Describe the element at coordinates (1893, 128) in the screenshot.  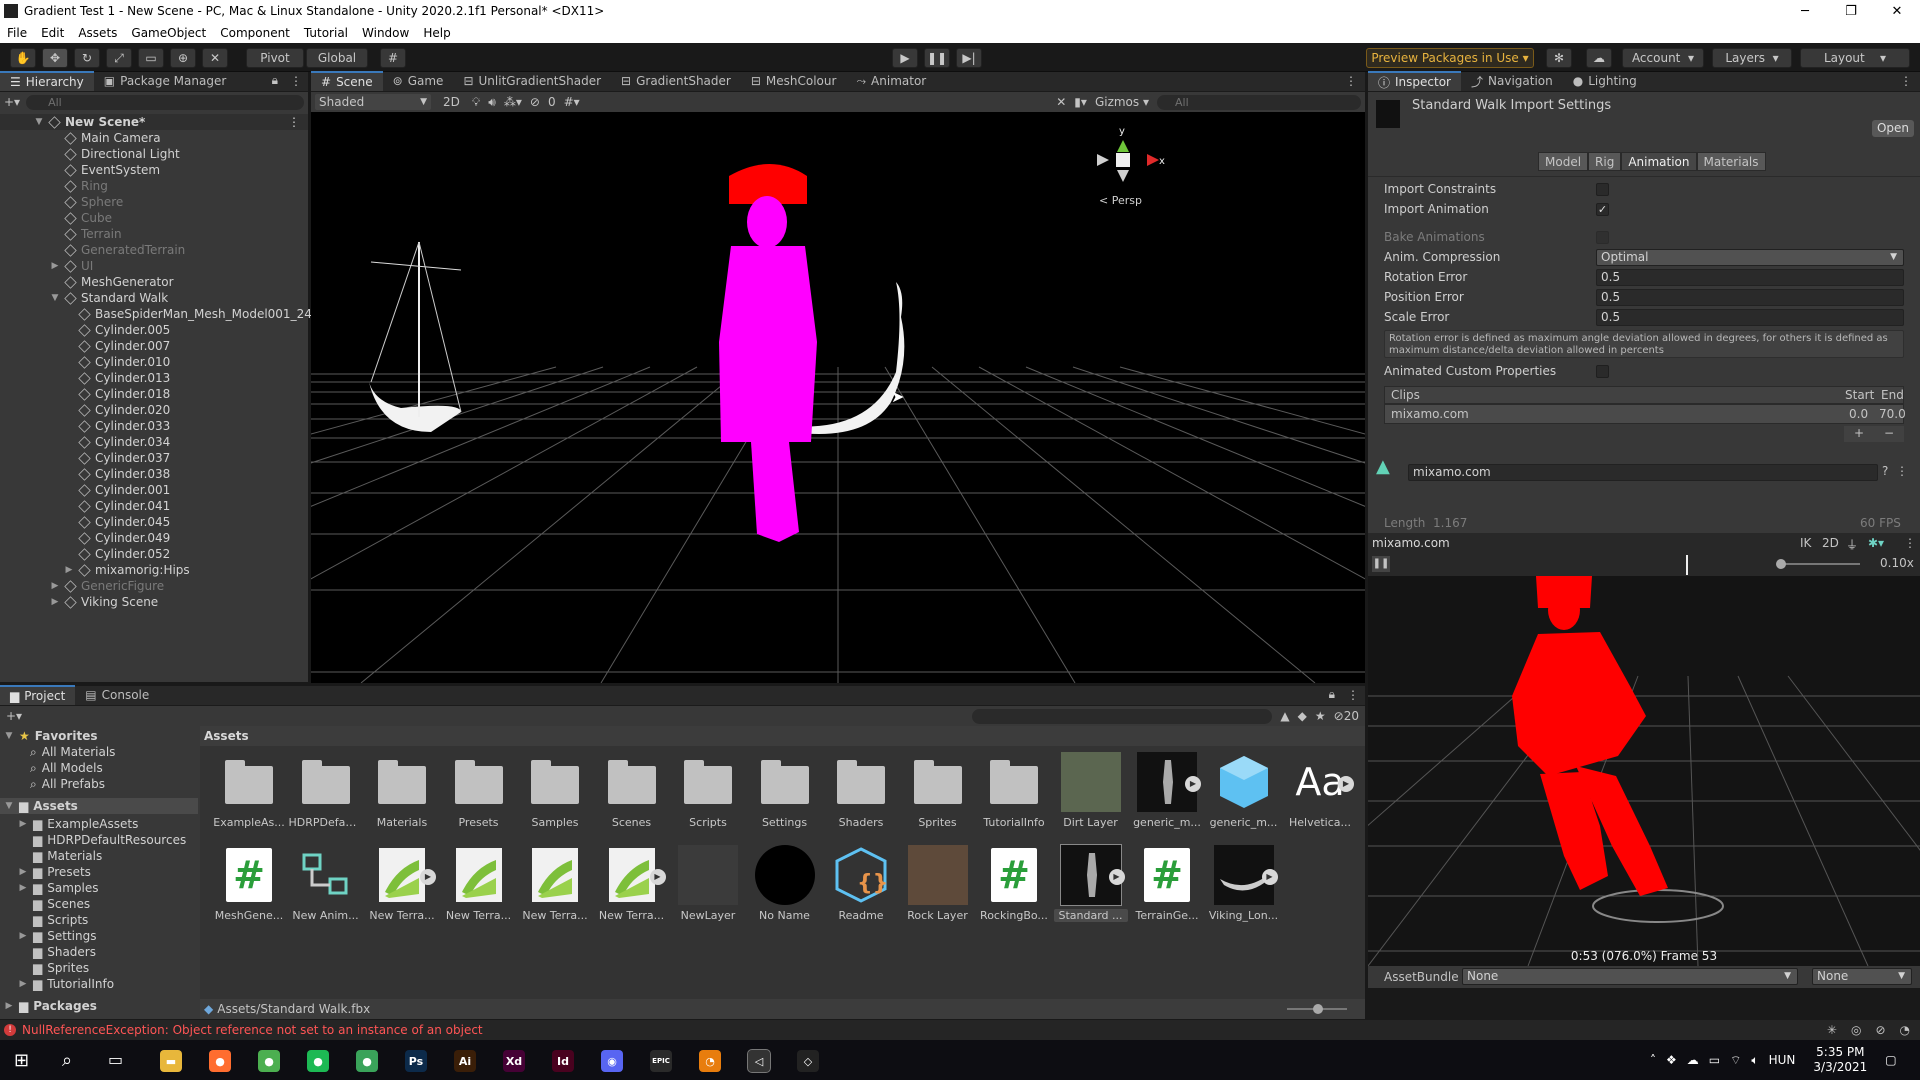
I see `open-button: Open` at that location.